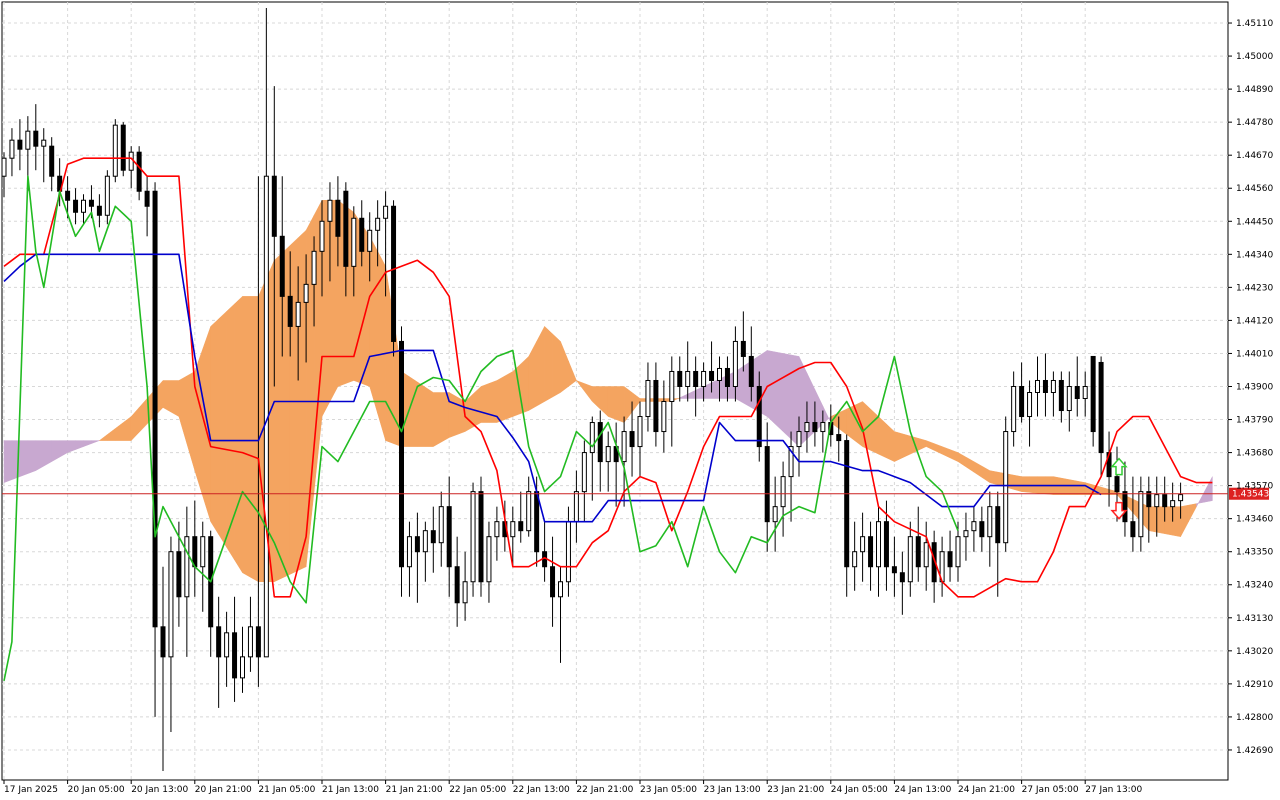 The width and height of the screenshot is (1280, 800). Describe the element at coordinates (1254, 553) in the screenshot. I see `y-tick-label: 1.43350` at that location.